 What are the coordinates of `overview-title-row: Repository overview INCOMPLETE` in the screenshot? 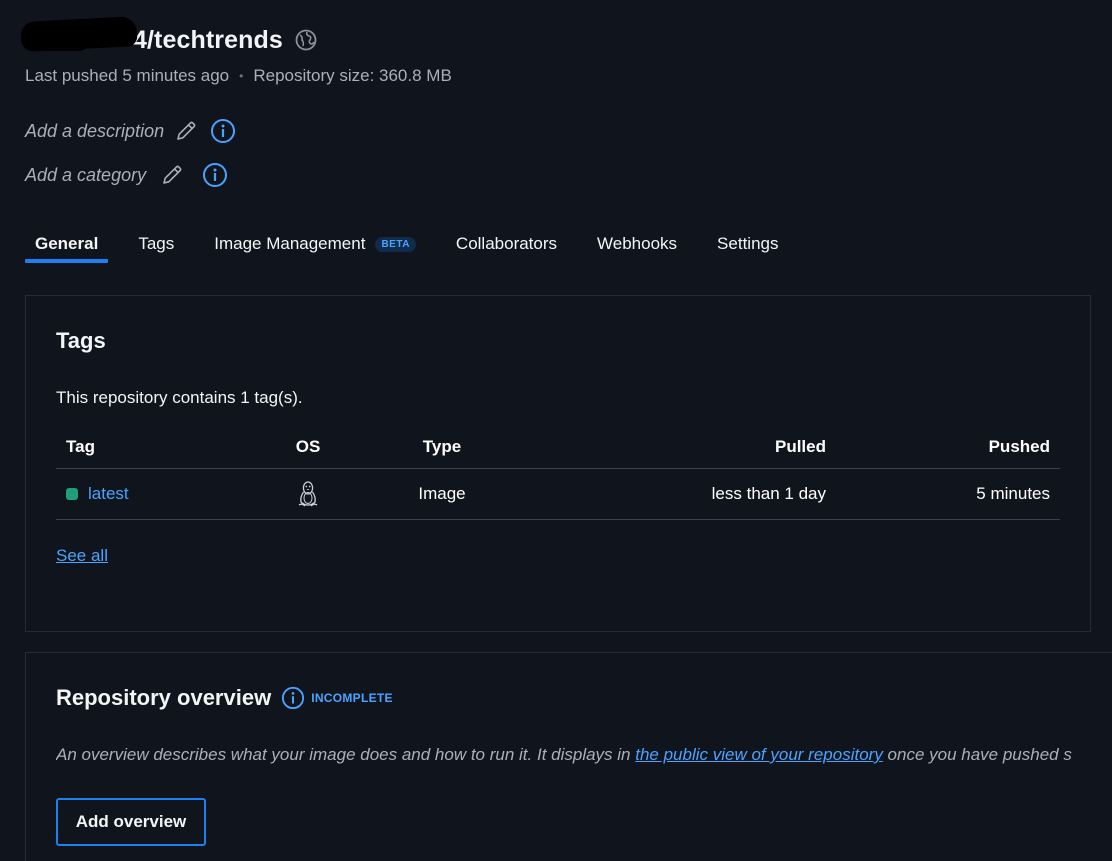 It's located at (224, 698).